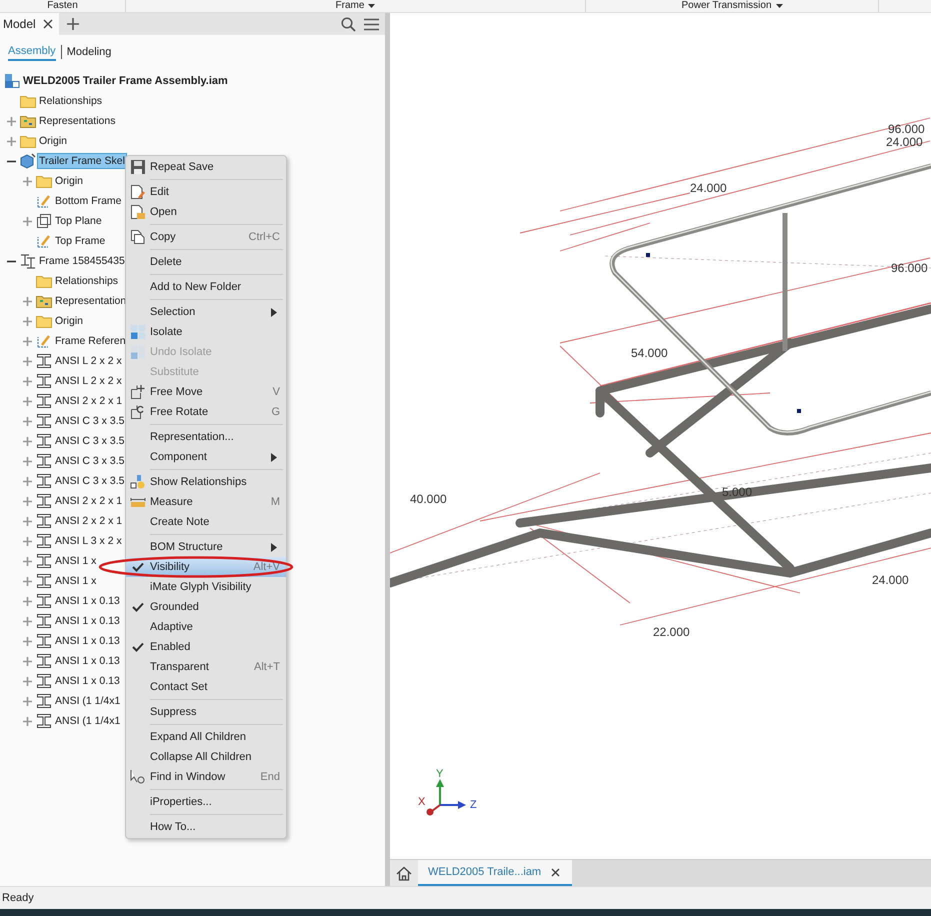  Describe the element at coordinates (206, 392) in the screenshot. I see `menu-item: Free Move V` at that location.